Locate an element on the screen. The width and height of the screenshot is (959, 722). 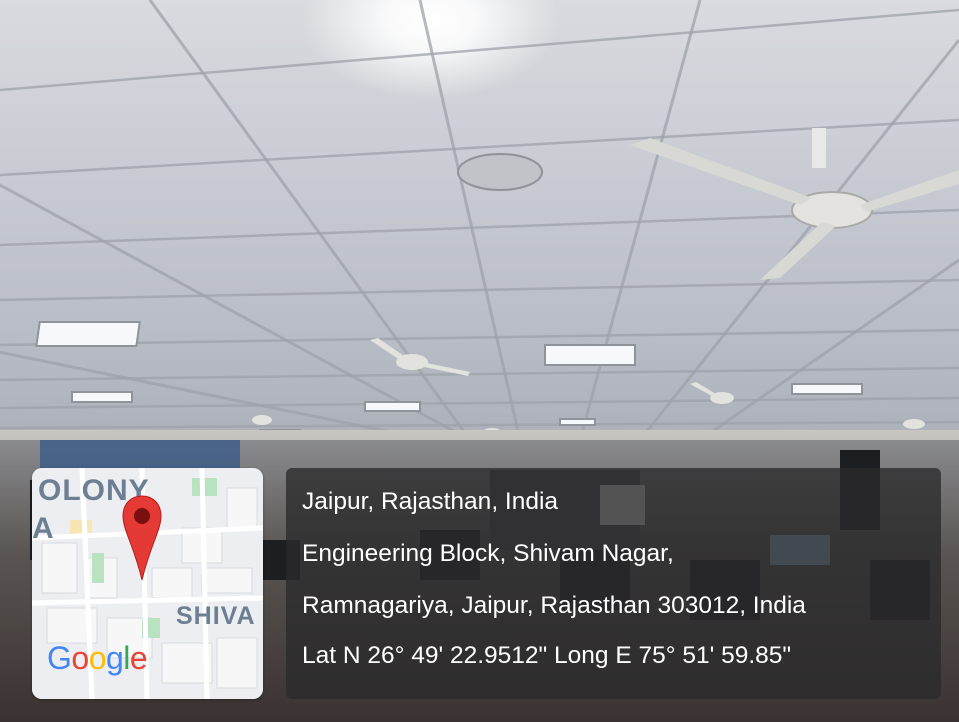
ceiling-speaker is located at coordinates (500, 172).